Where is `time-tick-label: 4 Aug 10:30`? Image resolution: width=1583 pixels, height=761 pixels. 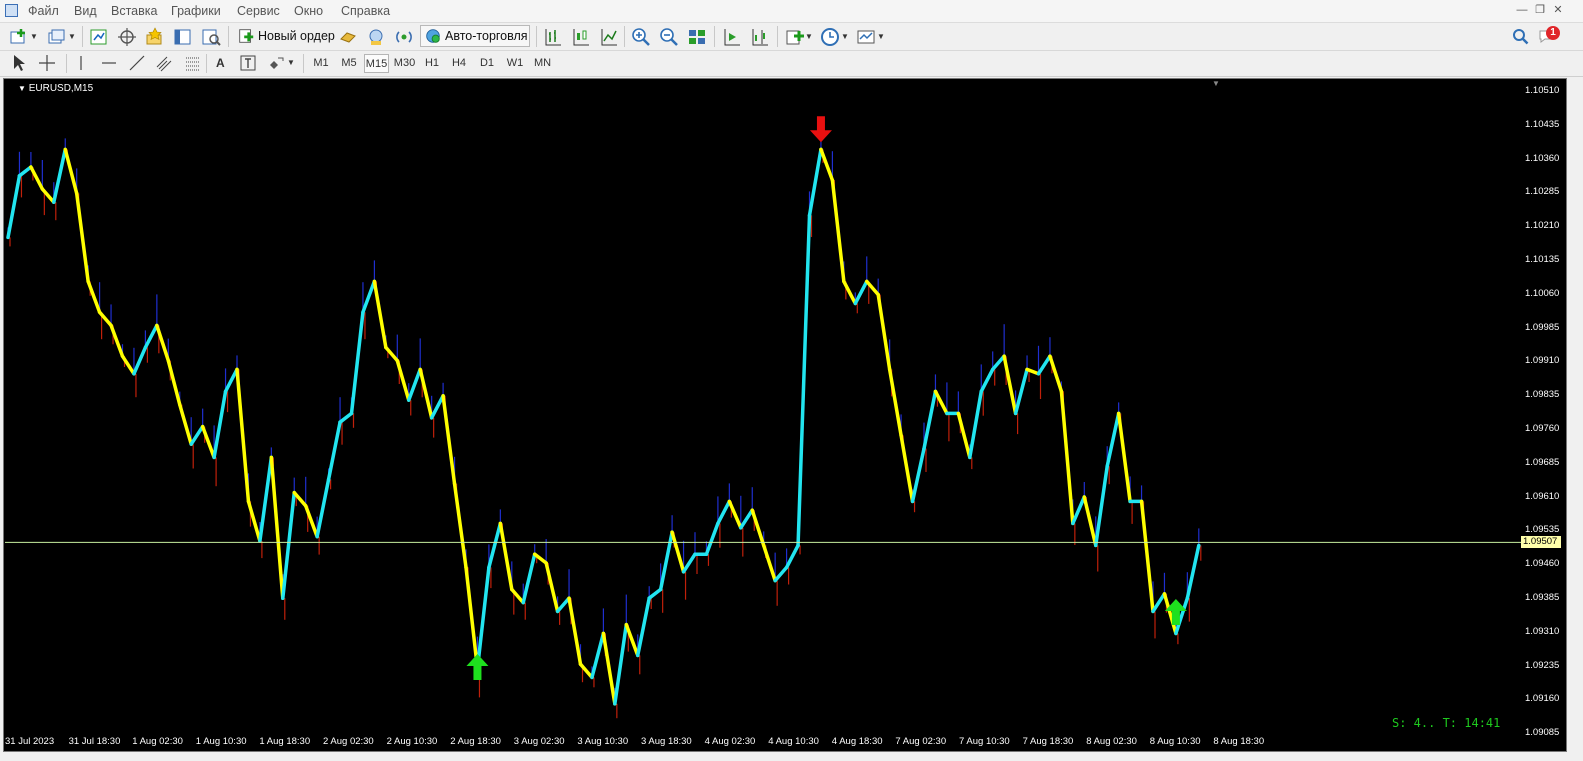
time-tick-label: 4 Aug 10:30 is located at coordinates (793, 741).